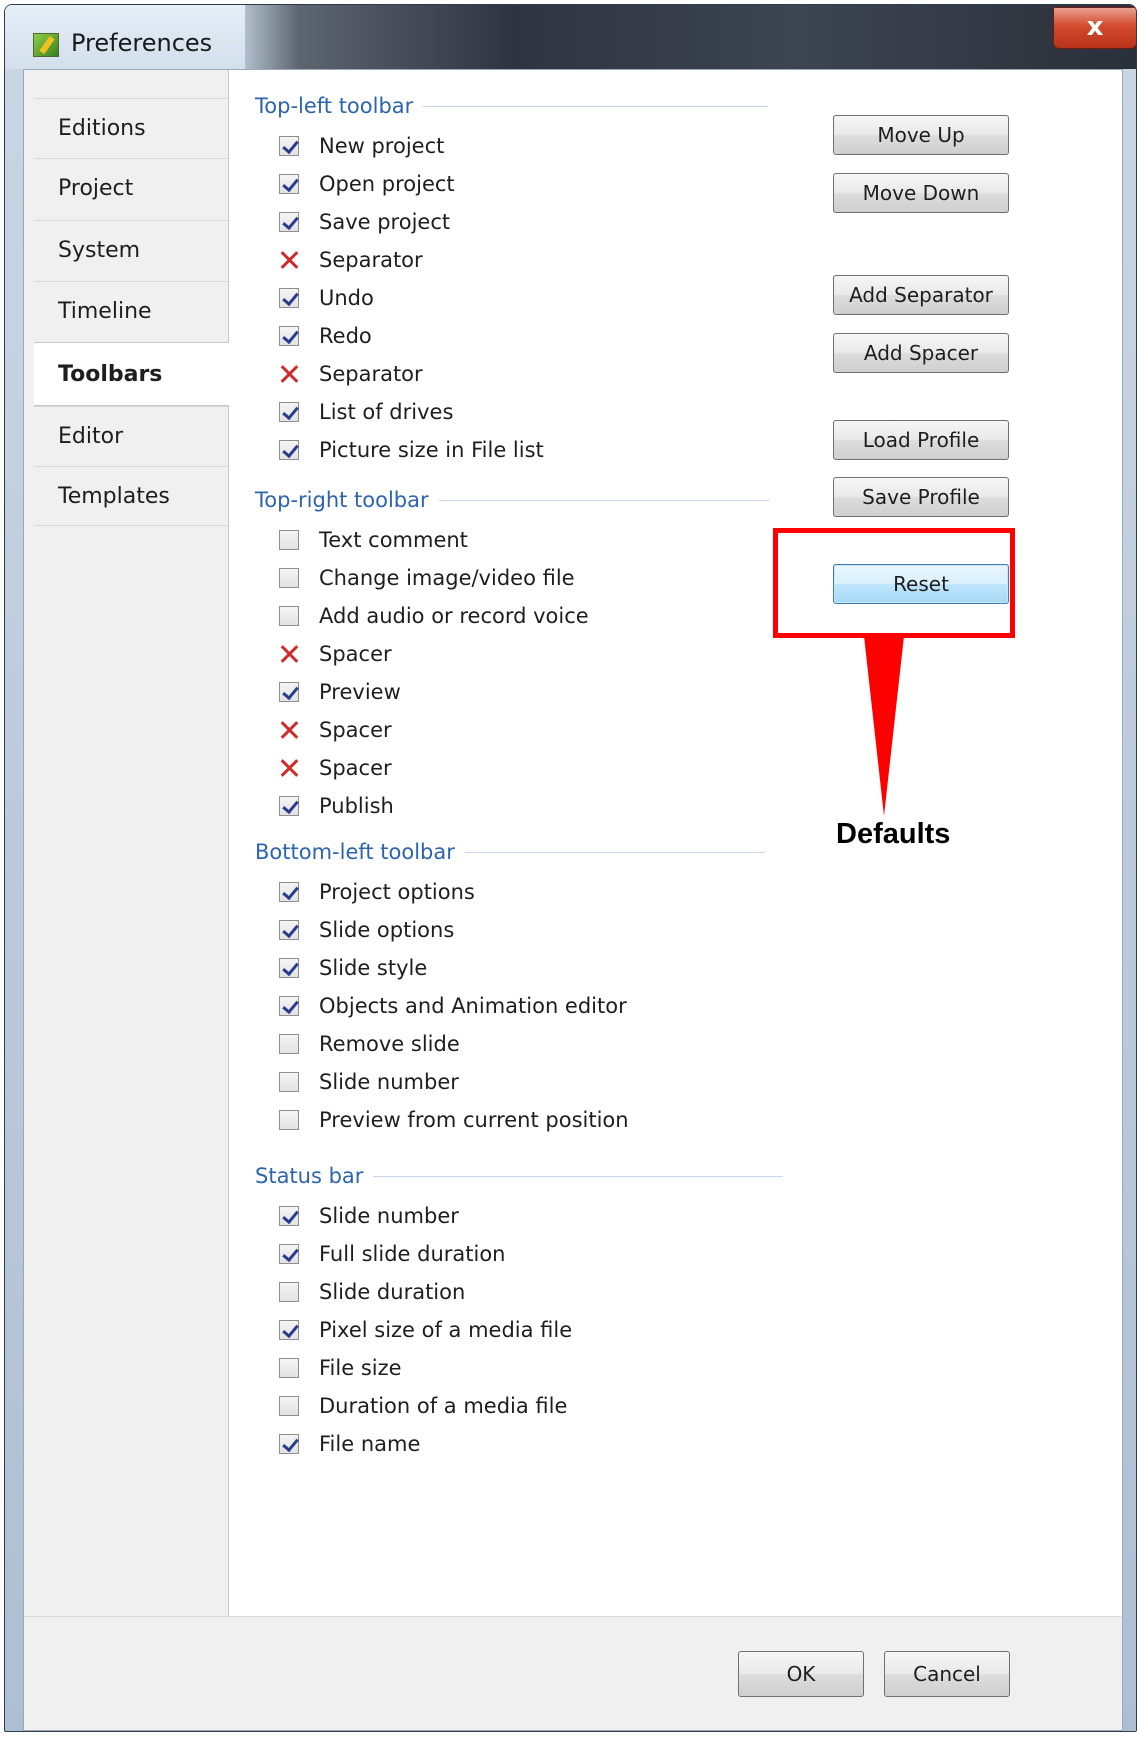  Describe the element at coordinates (366, 930) in the screenshot. I see `list-item: Slide options` at that location.